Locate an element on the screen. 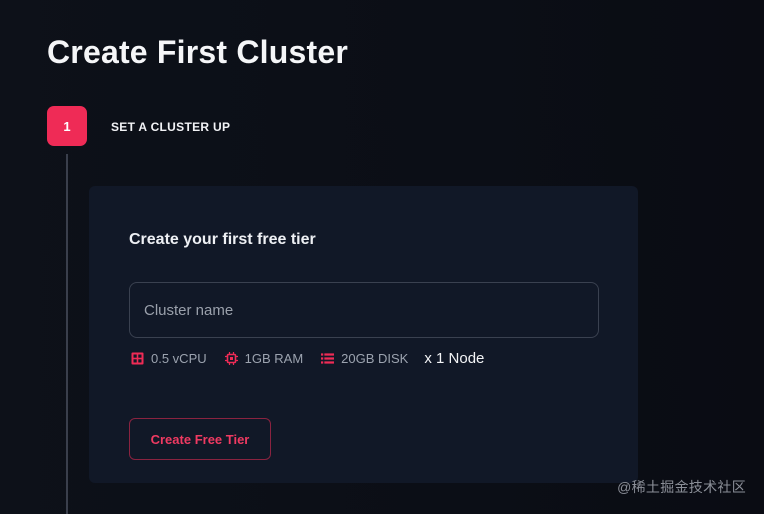 The height and width of the screenshot is (514, 764). spec-cpu-label: 0.5 vCPU is located at coordinates (179, 358).